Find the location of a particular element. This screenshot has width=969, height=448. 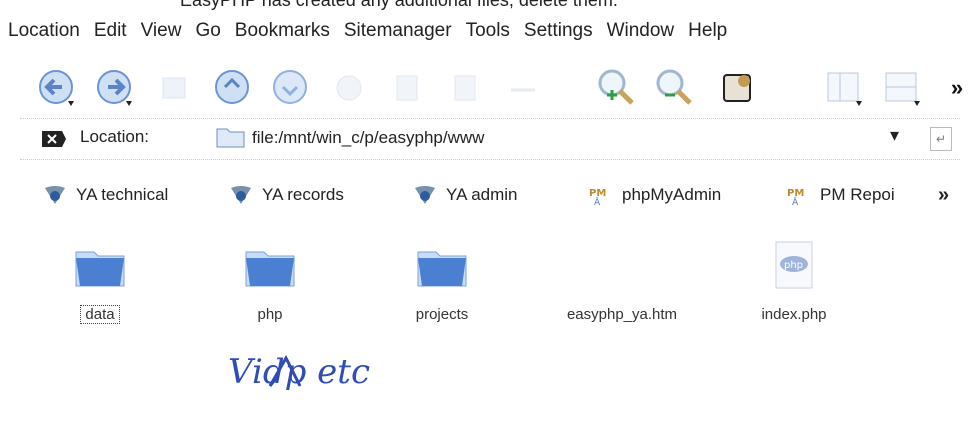

bookmark-label: YA technical is located at coordinates (122, 194).